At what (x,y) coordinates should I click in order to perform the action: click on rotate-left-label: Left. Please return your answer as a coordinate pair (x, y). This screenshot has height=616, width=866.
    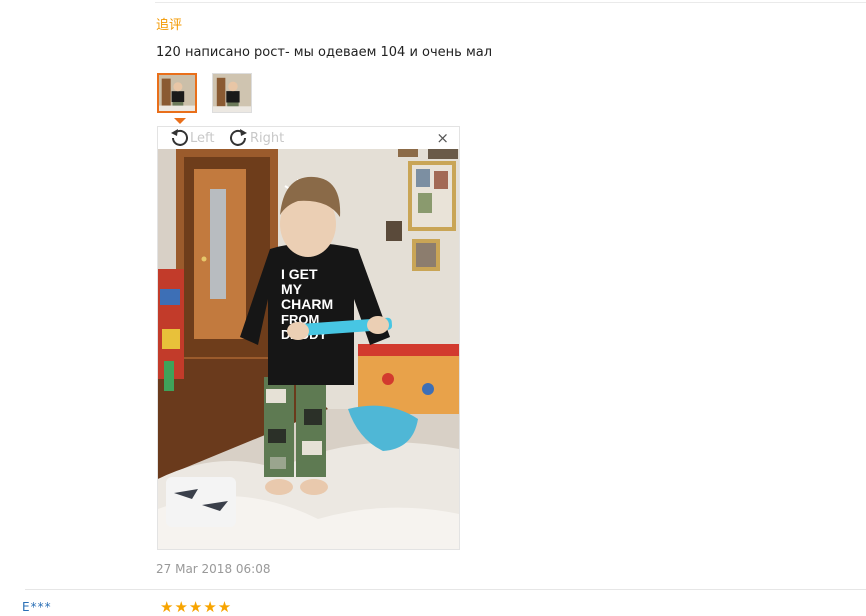
    Looking at the image, I should click on (202, 138).